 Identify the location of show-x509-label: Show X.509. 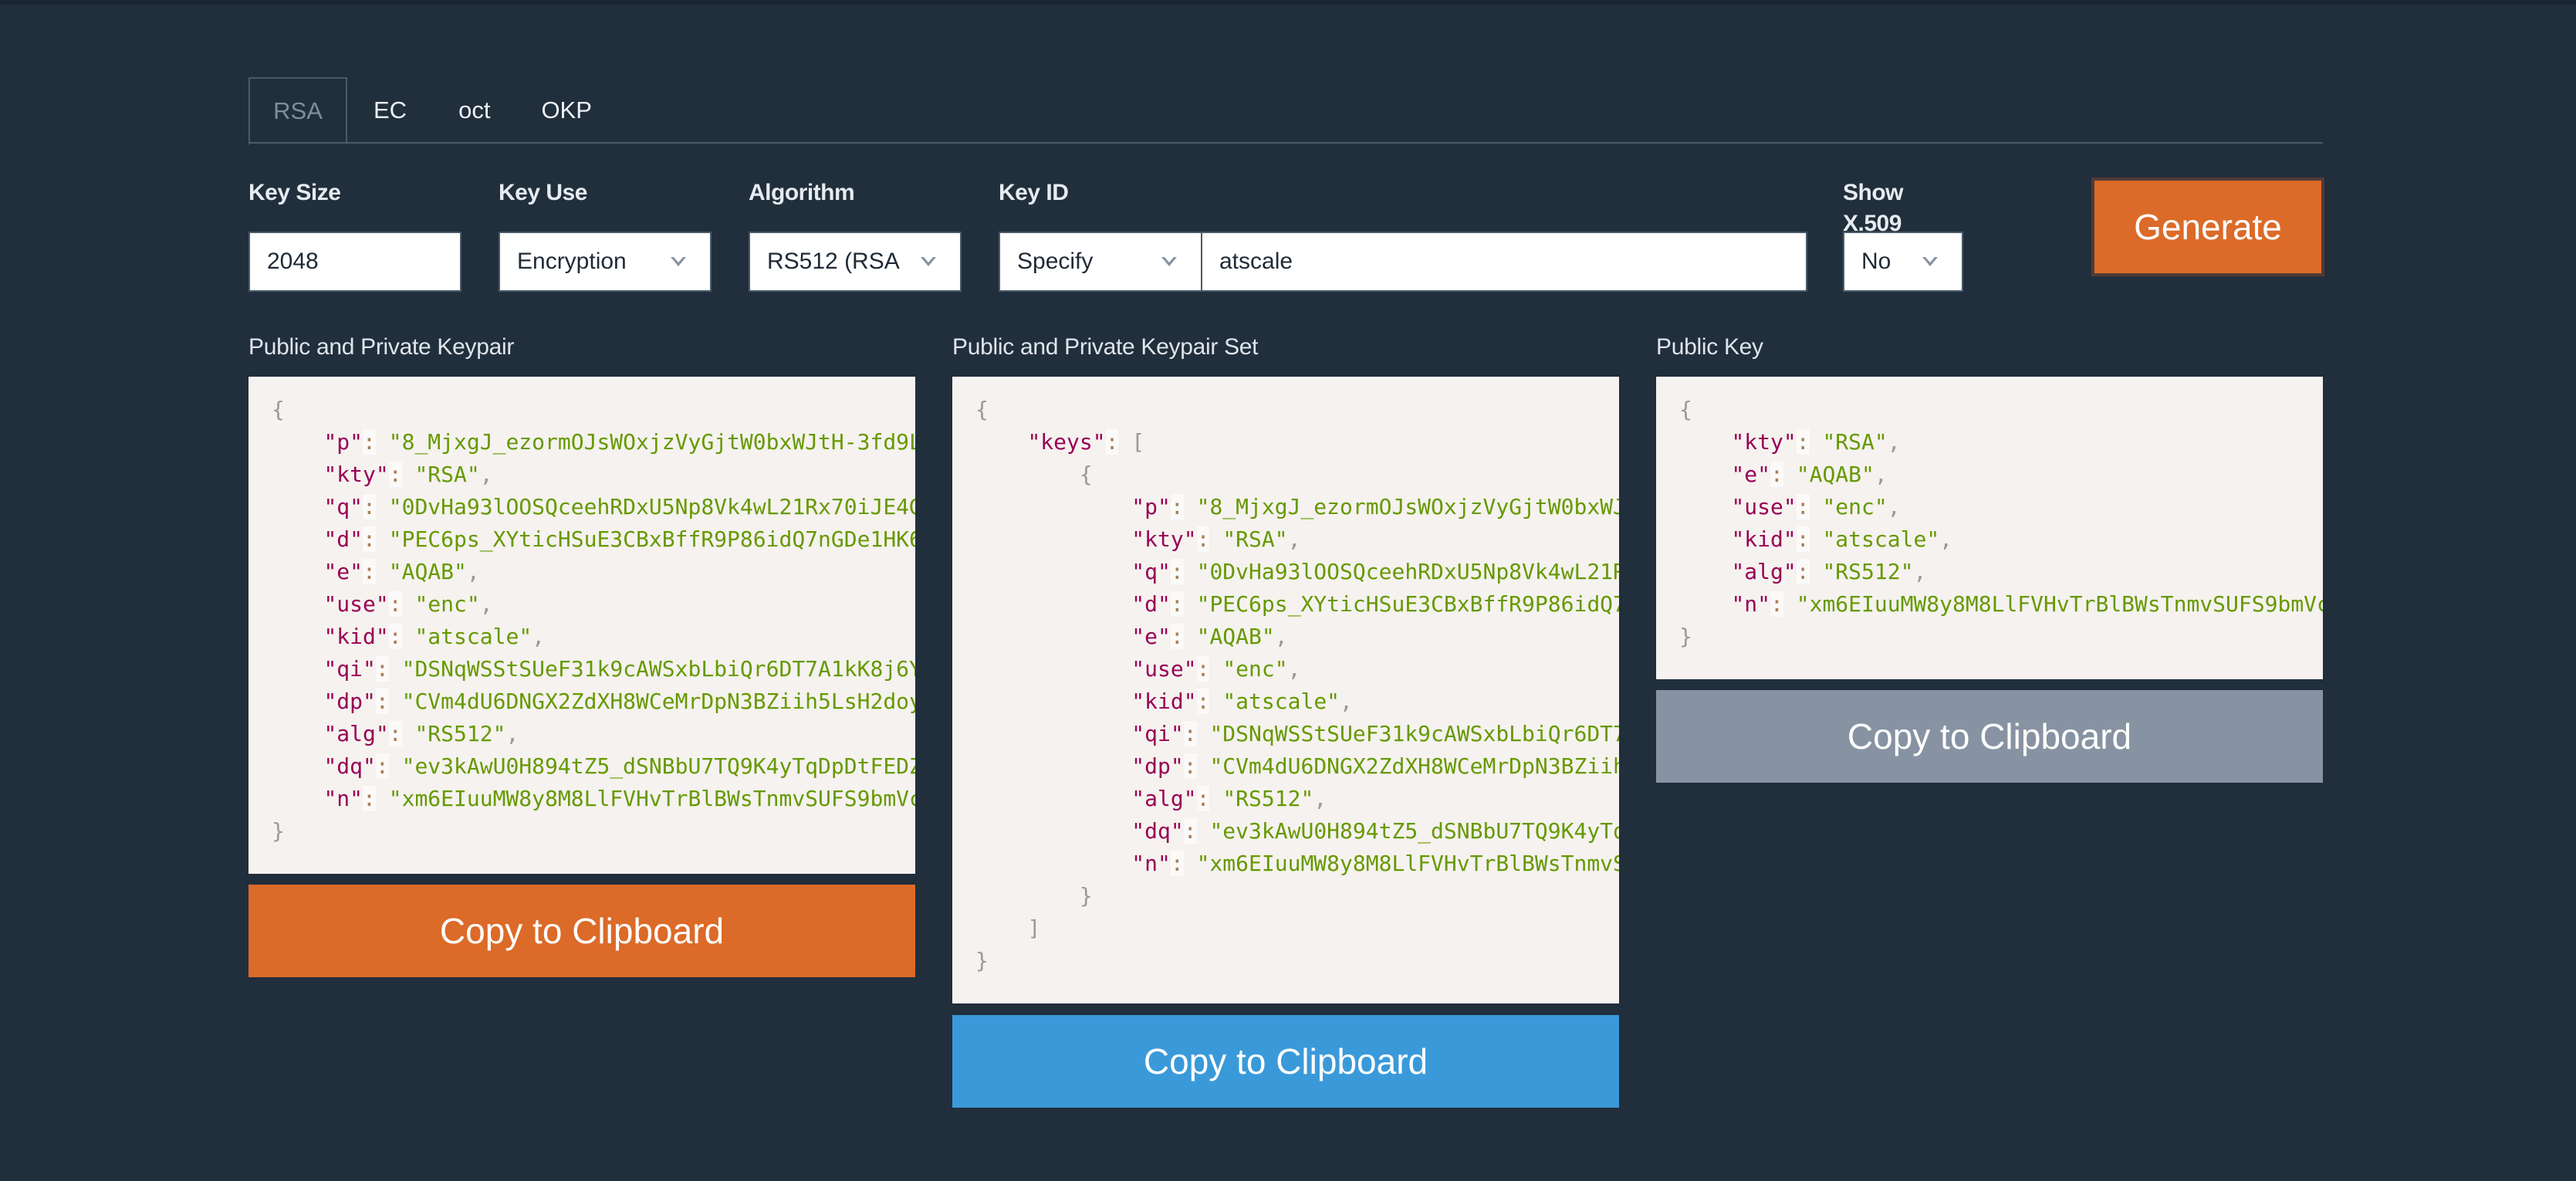
(1873, 208).